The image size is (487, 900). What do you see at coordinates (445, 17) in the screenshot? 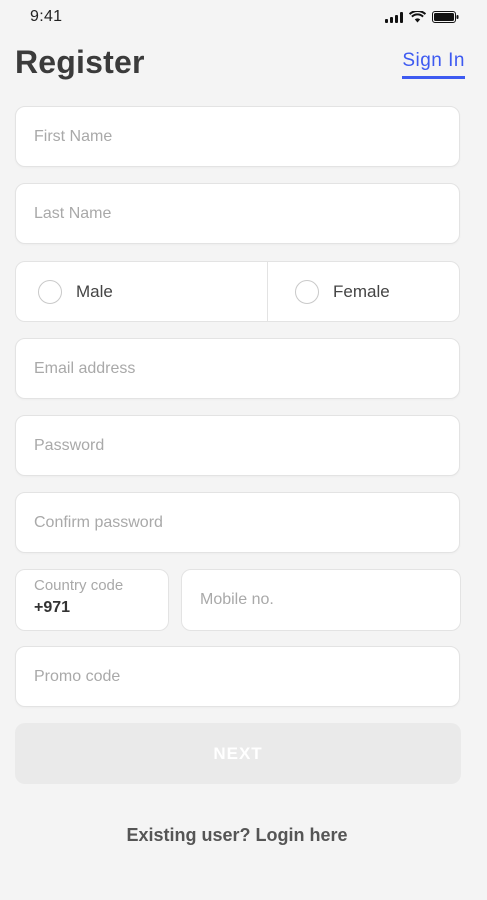
I see `battery-icon` at bounding box center [445, 17].